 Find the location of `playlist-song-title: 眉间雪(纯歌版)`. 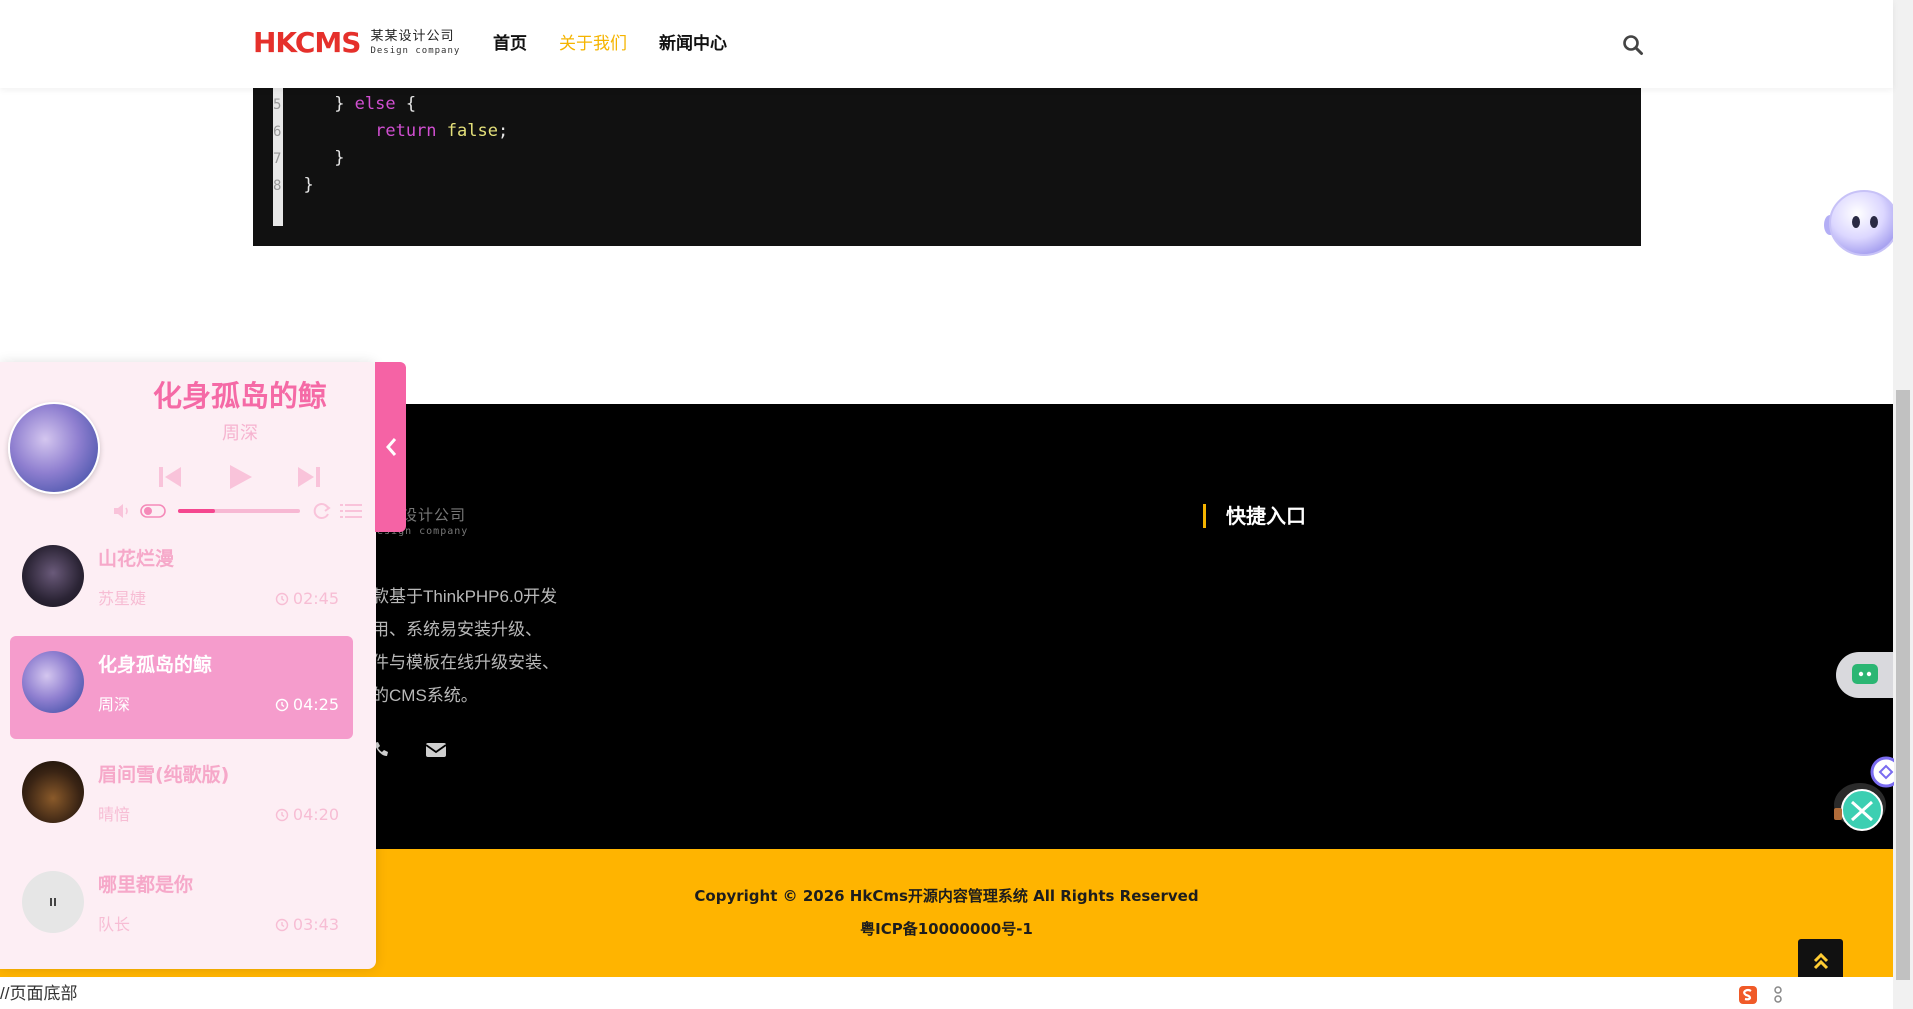

playlist-song-title: 眉间雪(纯歌版) is located at coordinates (164, 775).